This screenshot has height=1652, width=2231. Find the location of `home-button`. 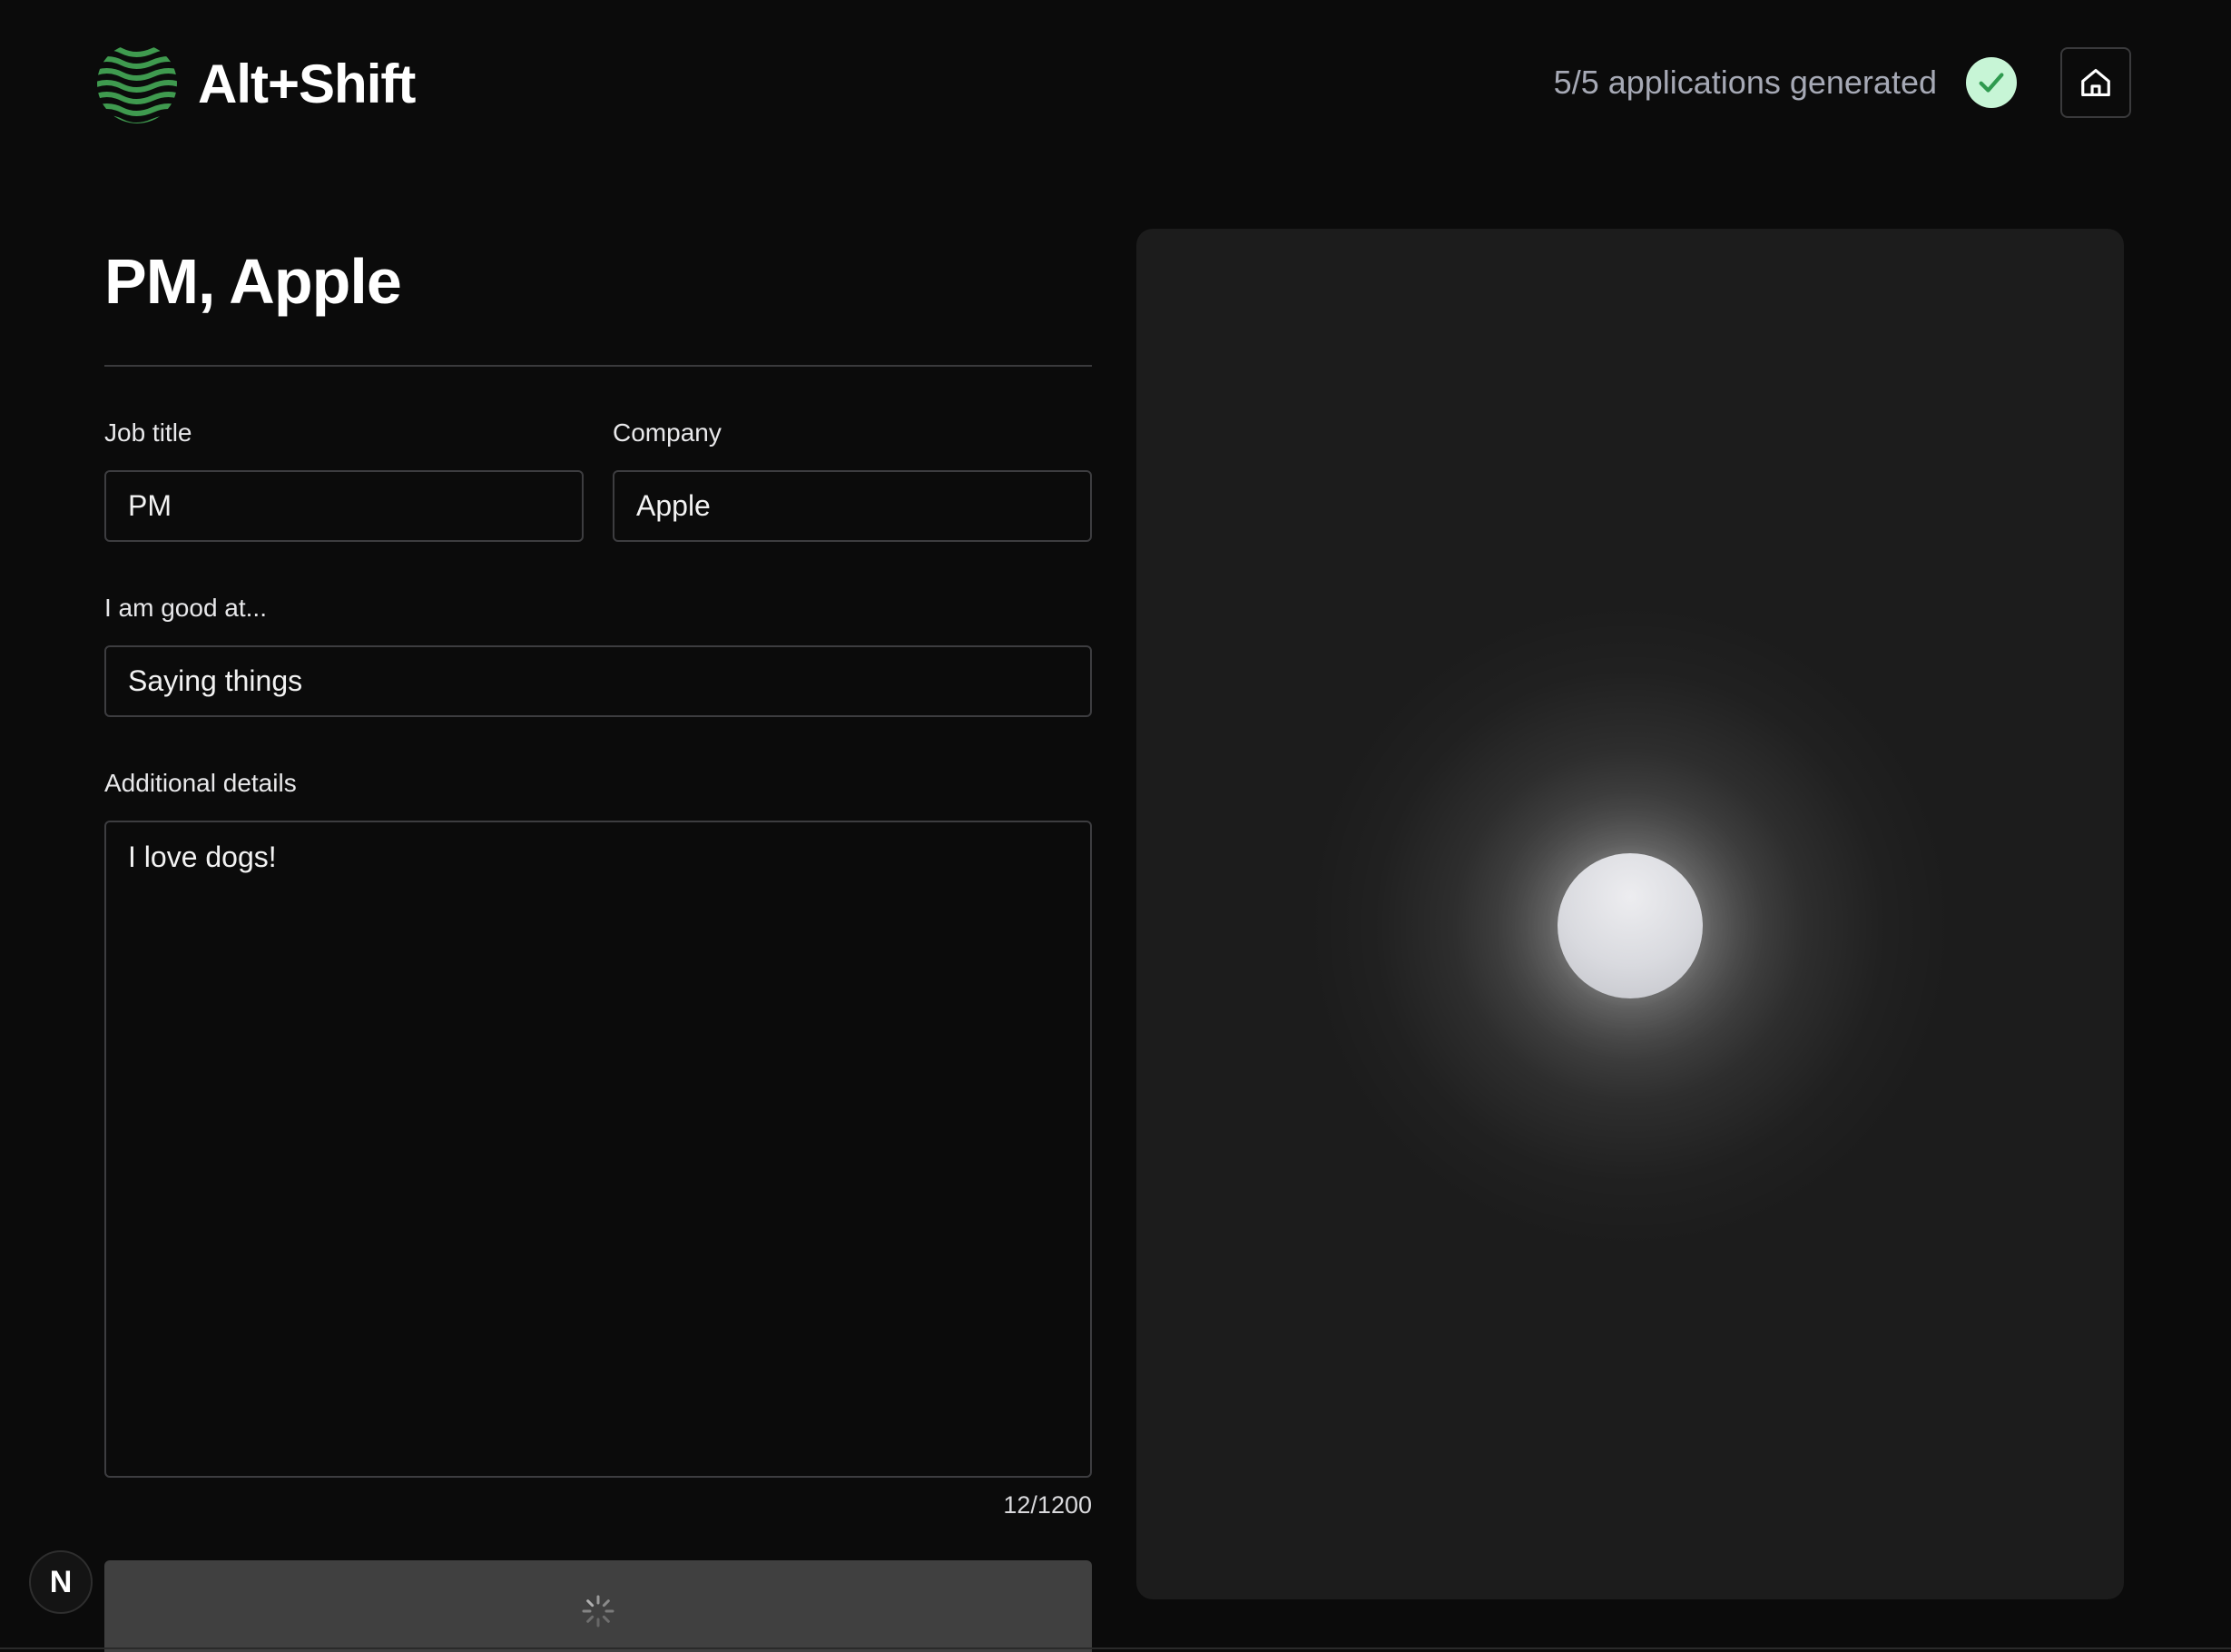

home-button is located at coordinates (2095, 82).